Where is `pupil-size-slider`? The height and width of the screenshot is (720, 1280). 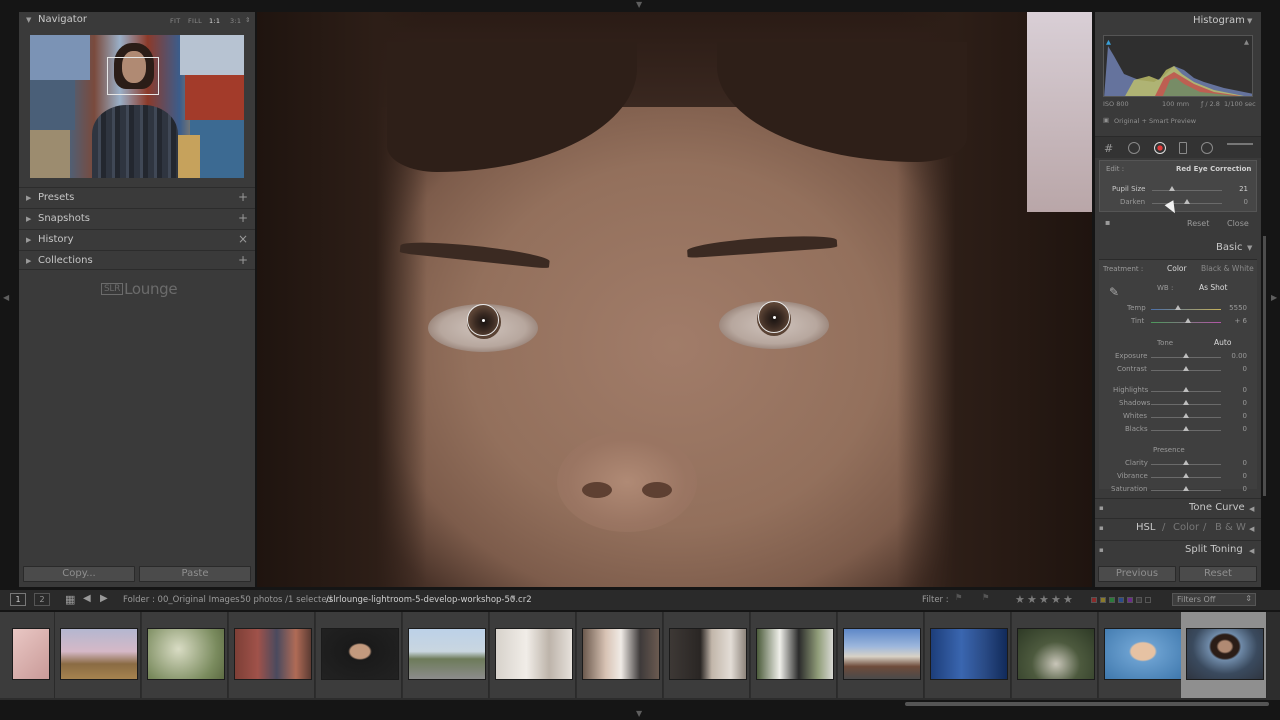 pupil-size-slider is located at coordinates (1187, 190).